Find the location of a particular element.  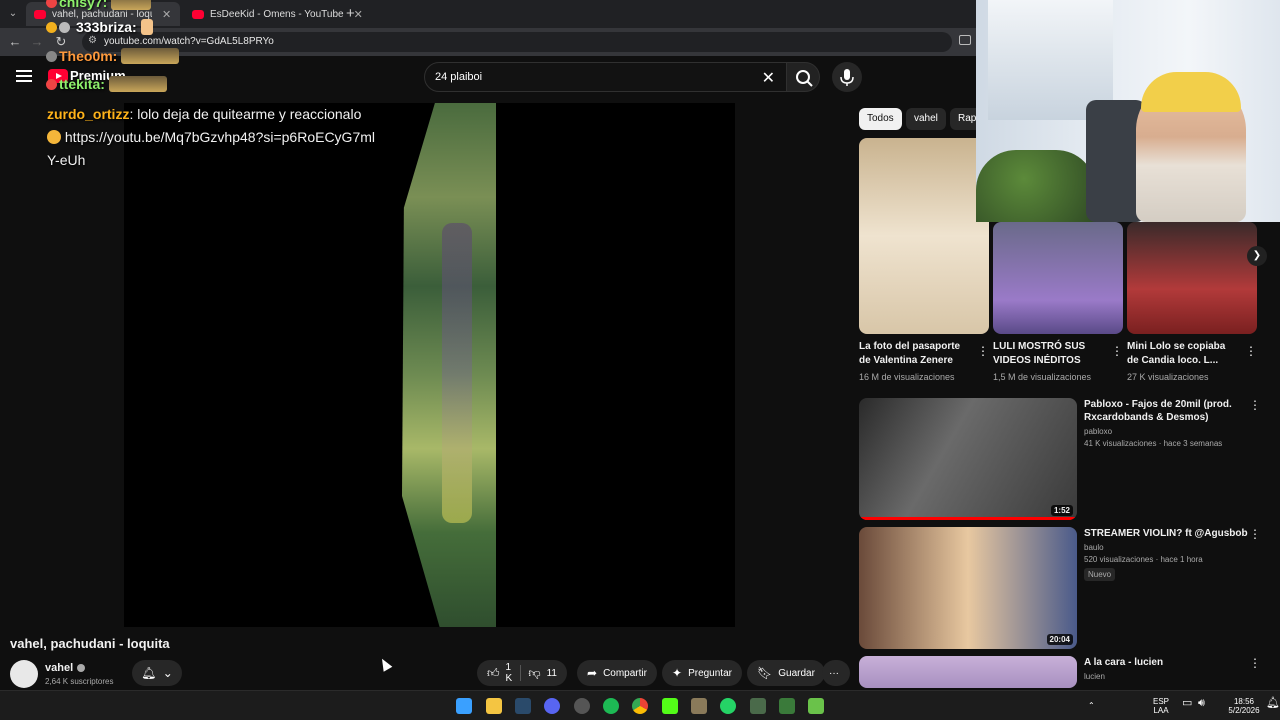

video-title: vahel, pachudani - loquita is located at coordinates (90, 643).